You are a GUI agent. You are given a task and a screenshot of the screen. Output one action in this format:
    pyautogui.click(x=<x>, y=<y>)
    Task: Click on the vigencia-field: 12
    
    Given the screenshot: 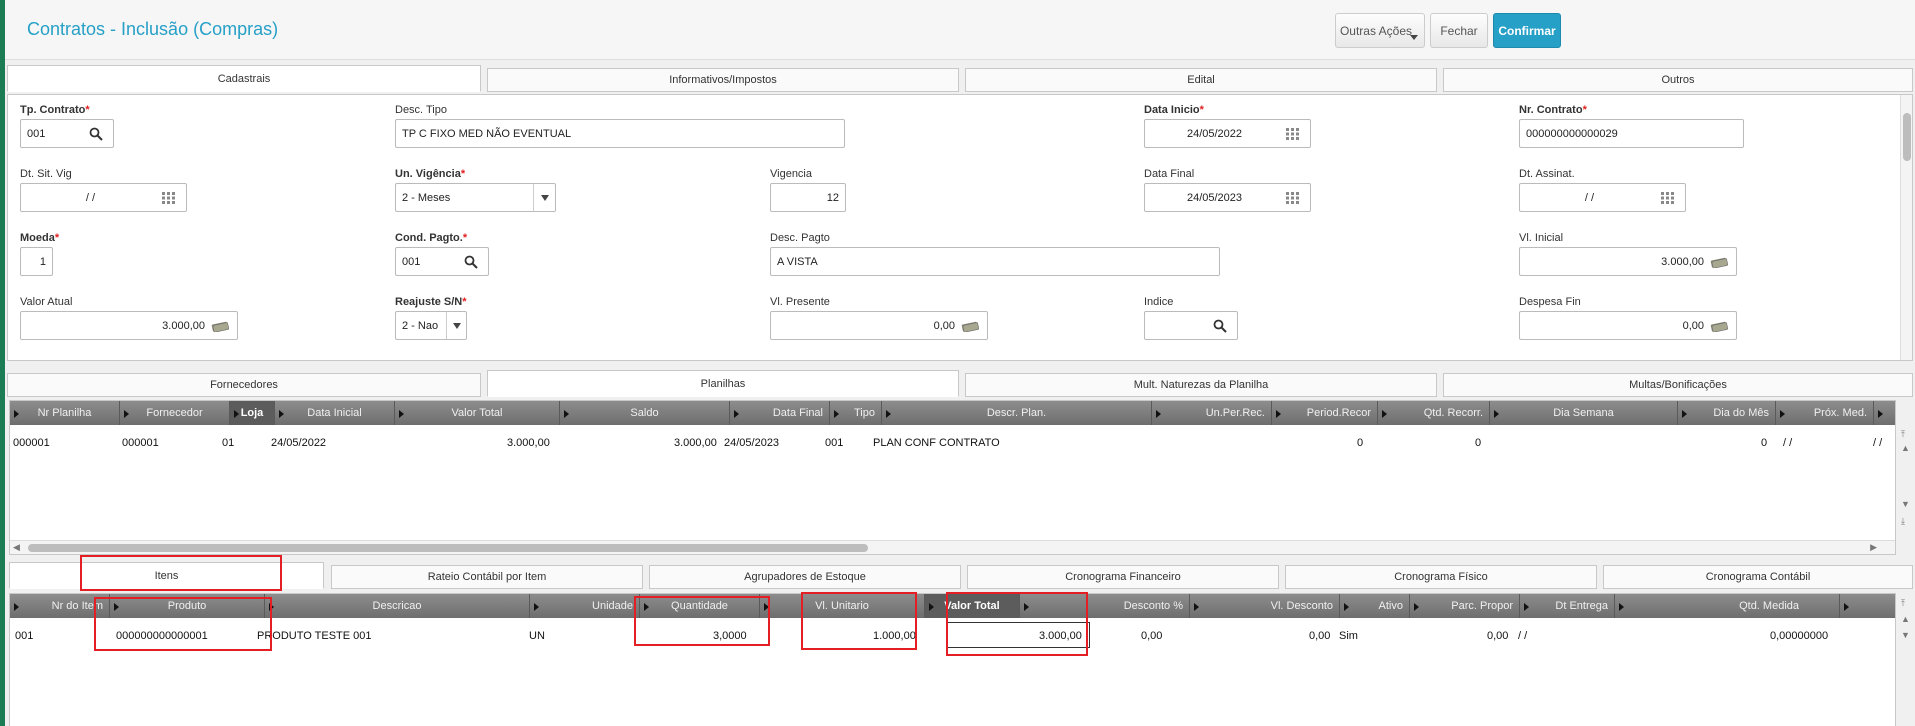 What is the action you would take?
    pyautogui.click(x=808, y=197)
    